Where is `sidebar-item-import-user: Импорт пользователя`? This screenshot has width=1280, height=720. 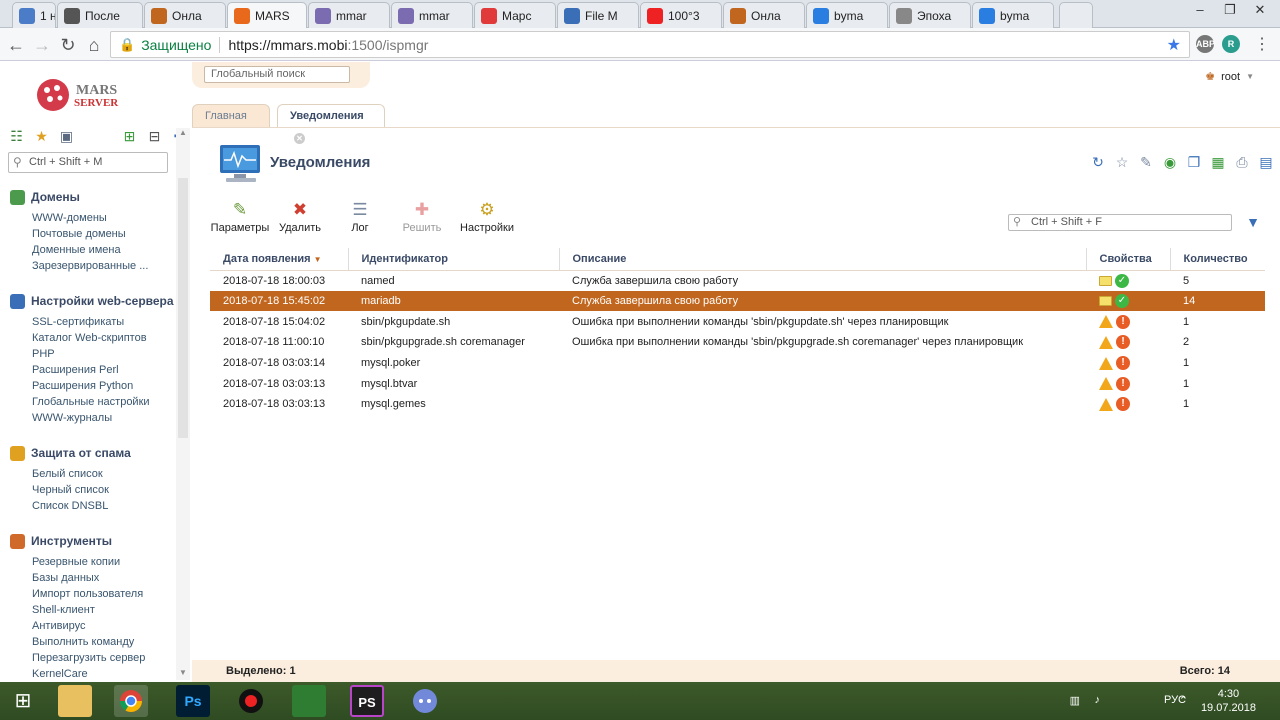 sidebar-item-import-user: Импорт пользователя is located at coordinates (88, 594).